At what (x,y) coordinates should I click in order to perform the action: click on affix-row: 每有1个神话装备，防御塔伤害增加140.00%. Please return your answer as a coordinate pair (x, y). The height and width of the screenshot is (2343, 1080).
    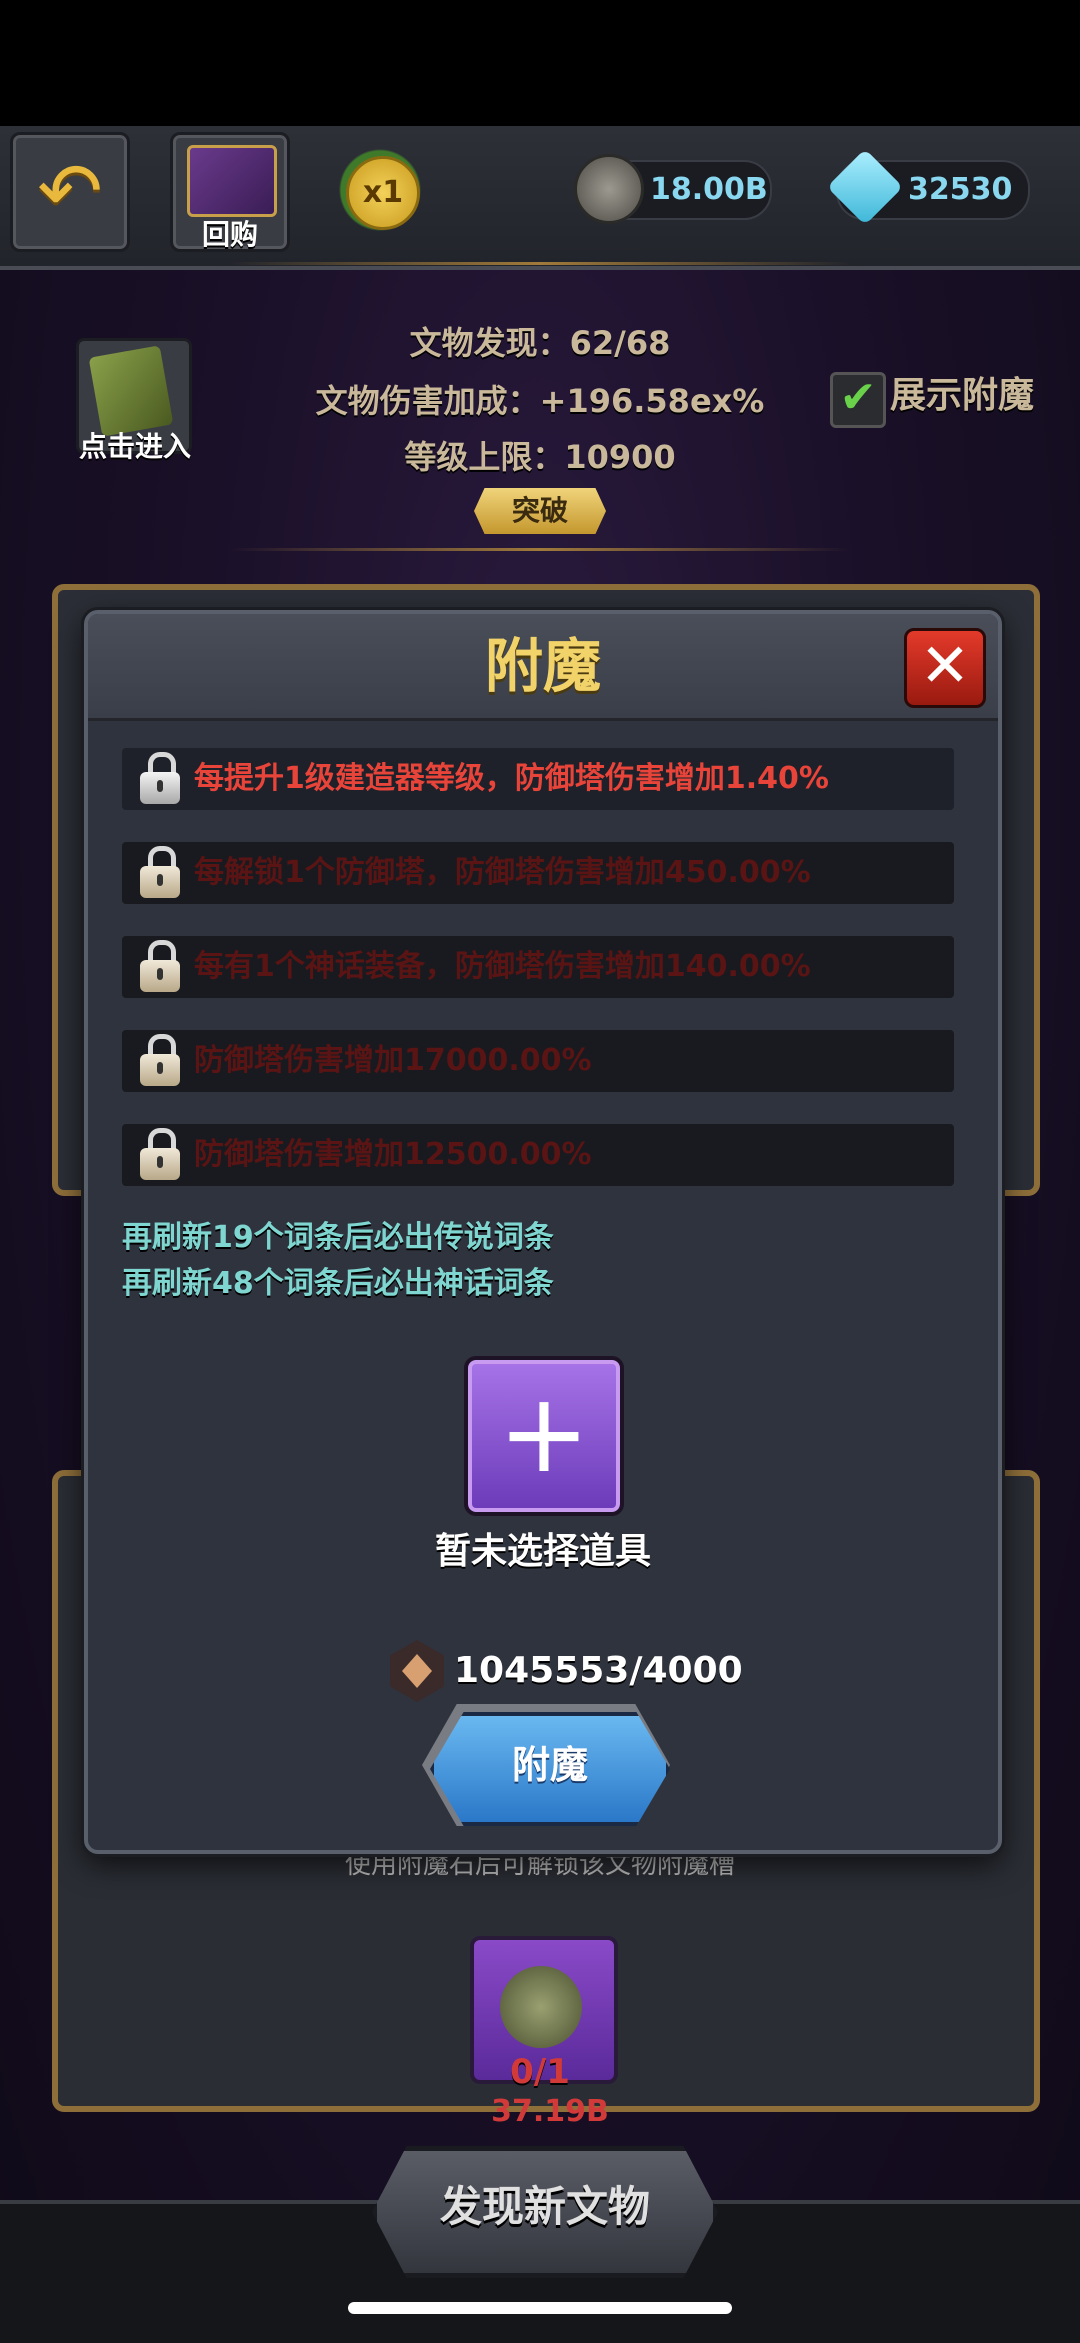
    Looking at the image, I should click on (538, 967).